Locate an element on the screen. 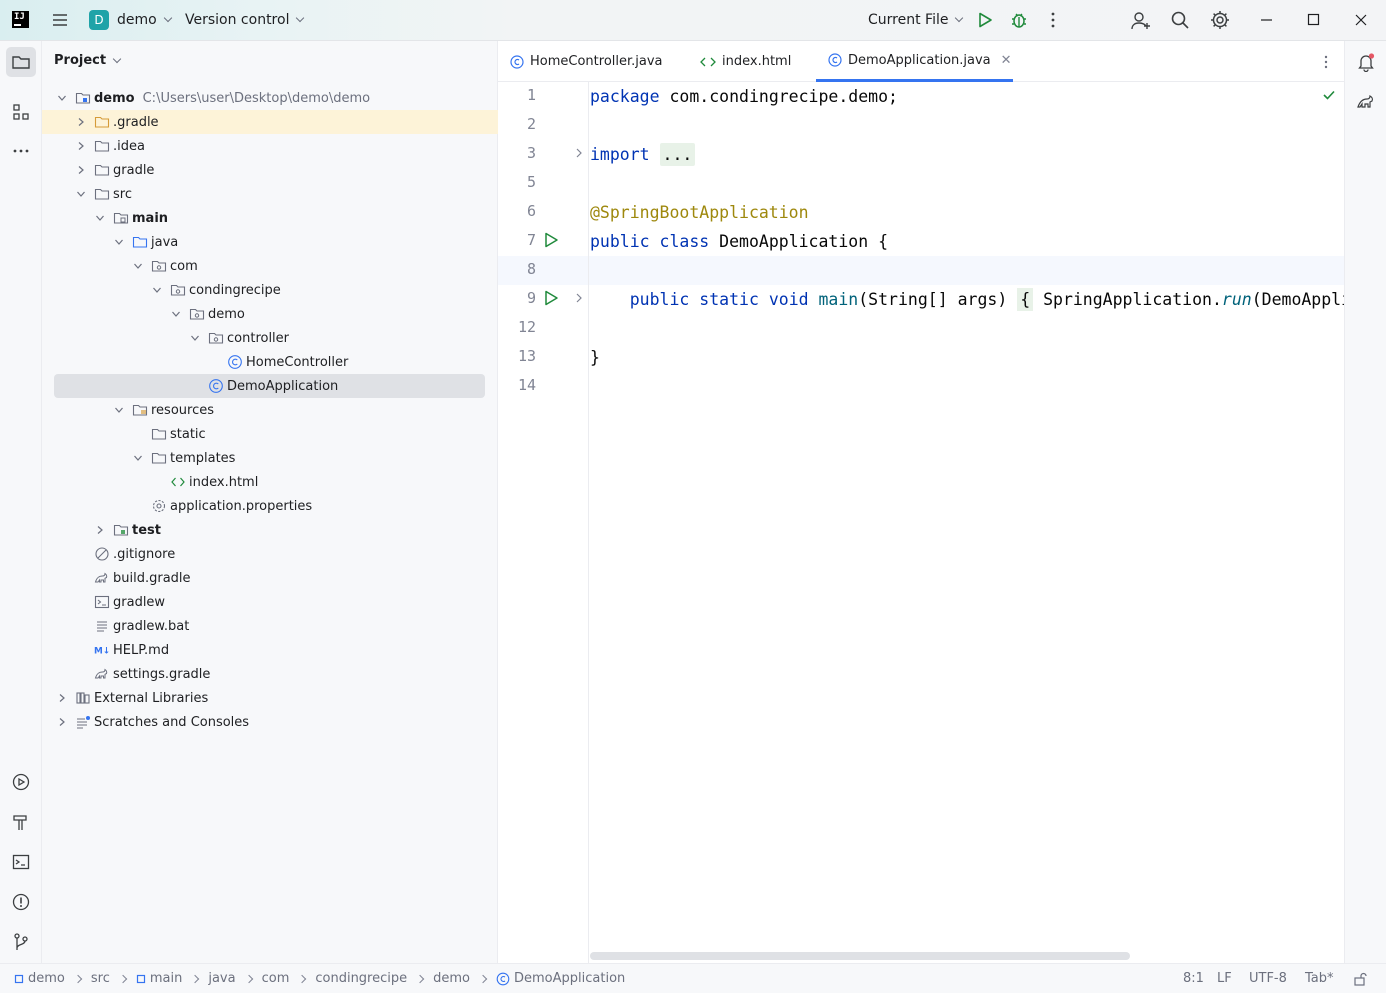  tree-node: resources is located at coordinates (270, 410).